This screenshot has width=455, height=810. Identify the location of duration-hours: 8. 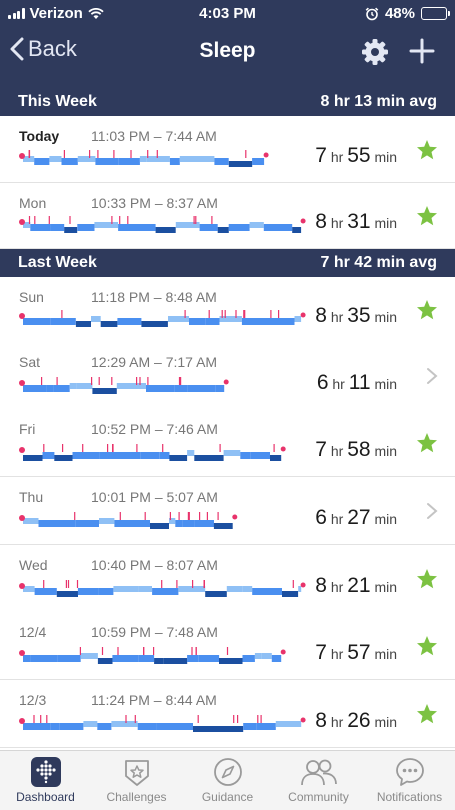
(321, 585).